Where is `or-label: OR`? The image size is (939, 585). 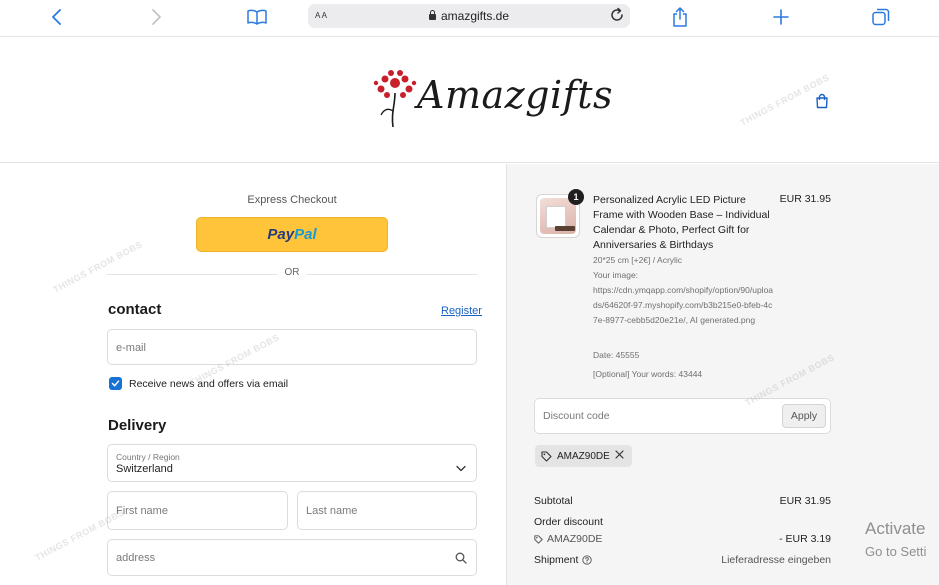 or-label: OR is located at coordinates (292, 272).